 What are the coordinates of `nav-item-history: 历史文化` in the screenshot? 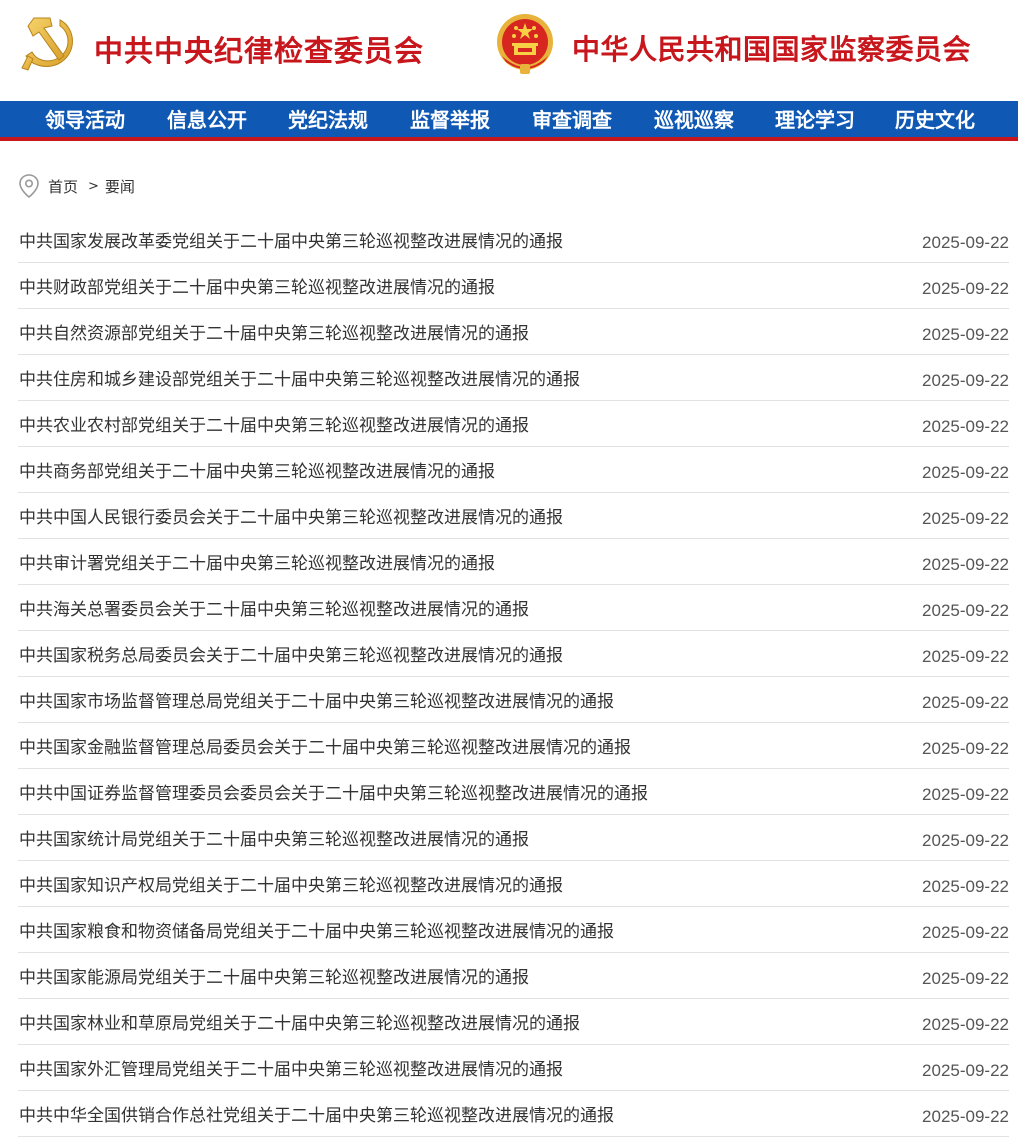 It's located at (935, 121).